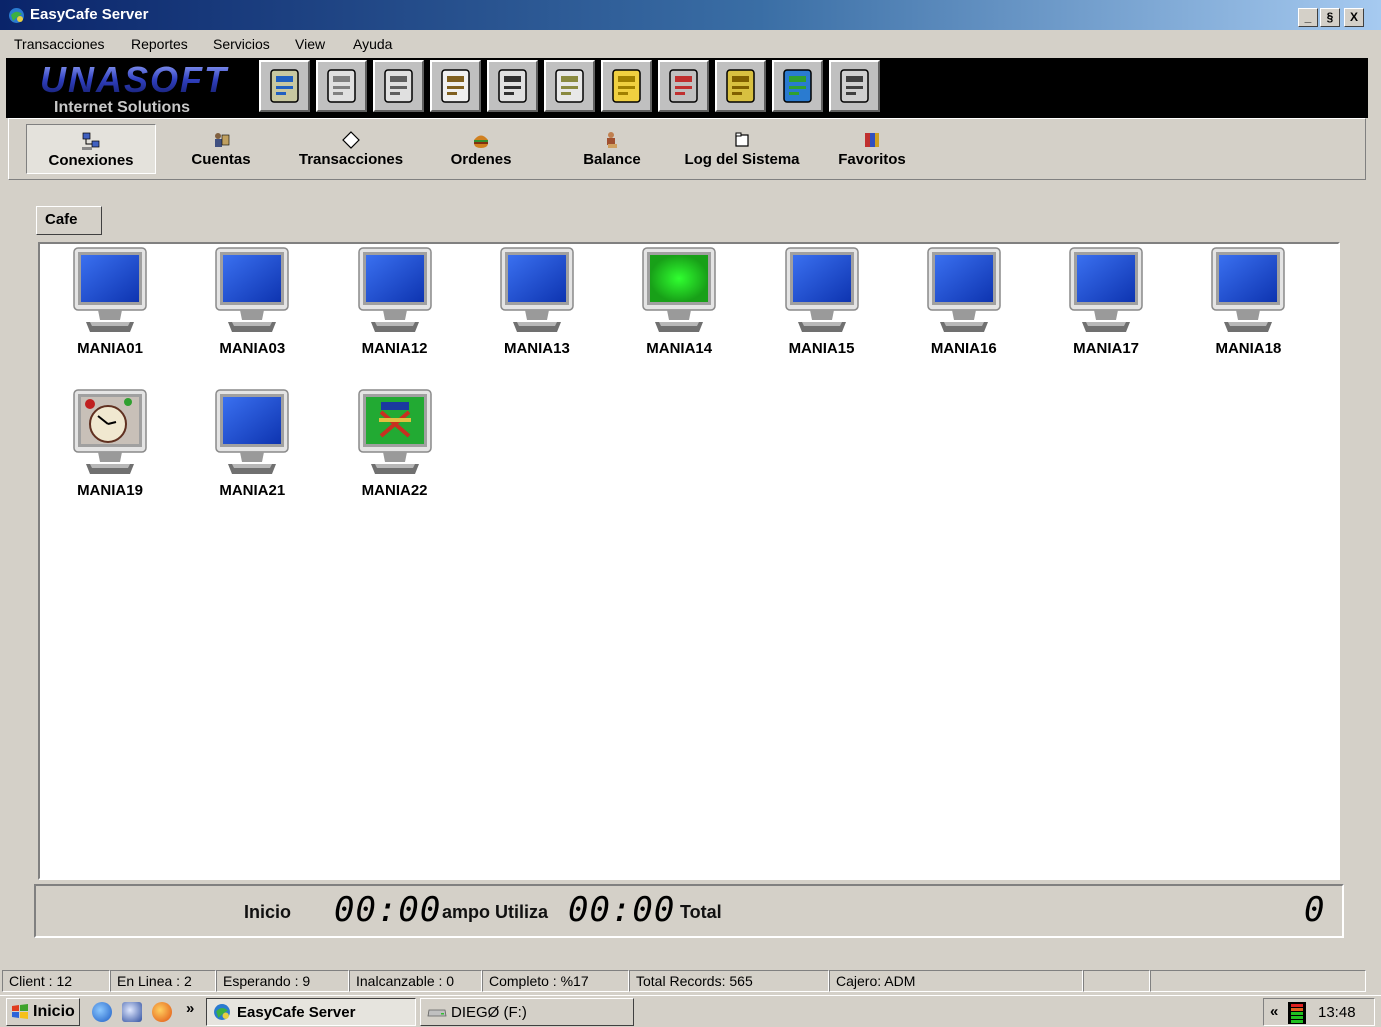 This screenshot has height=1027, width=1381. What do you see at coordinates (89, 14) in the screenshot?
I see `window-title: EasyCafe Server` at bounding box center [89, 14].